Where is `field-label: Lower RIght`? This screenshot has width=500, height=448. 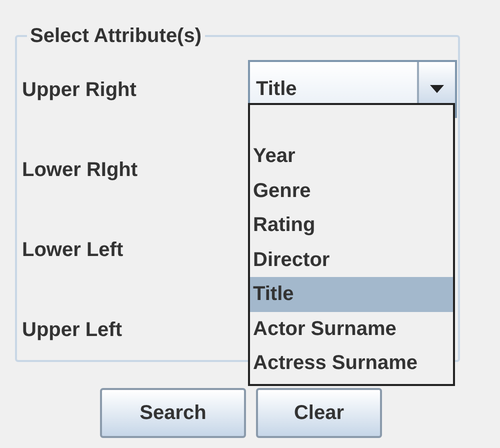
field-label: Lower RIght is located at coordinates (80, 170).